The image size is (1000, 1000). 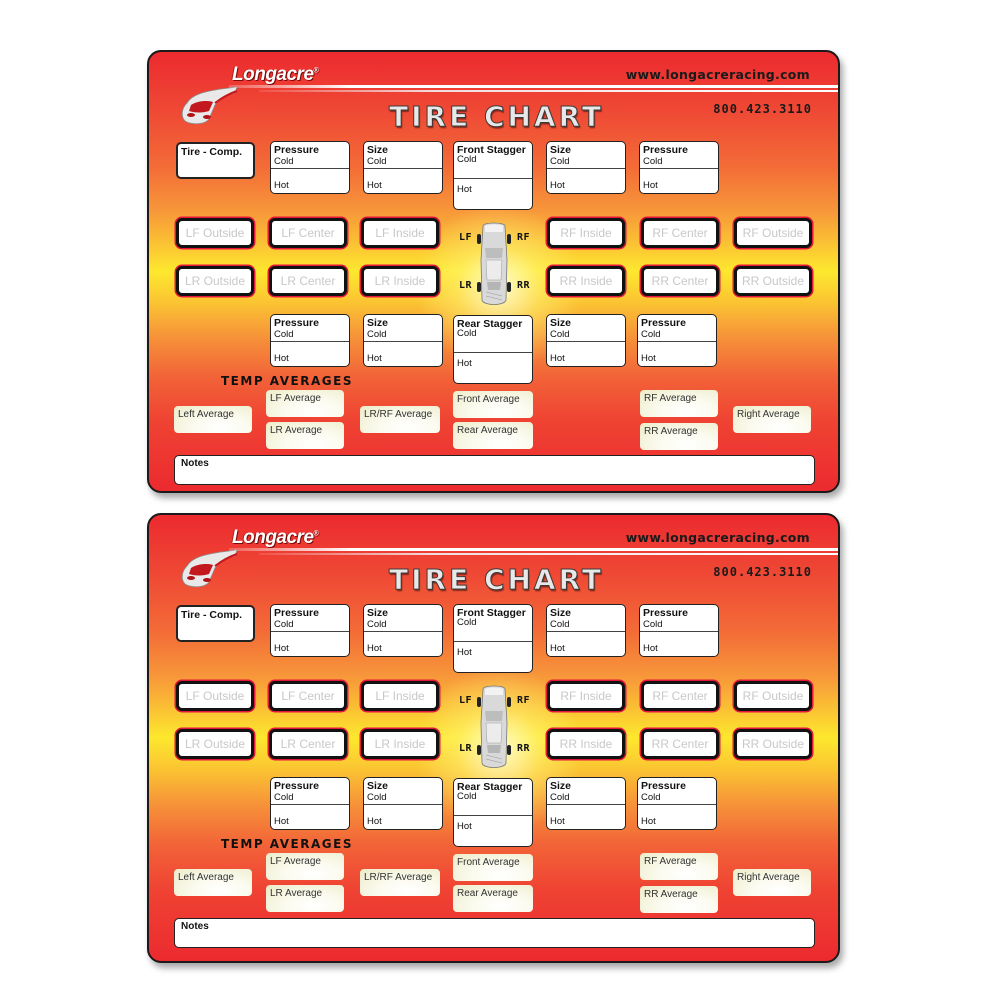 I want to click on placeholder: LR Inside, so click(x=400, y=744).